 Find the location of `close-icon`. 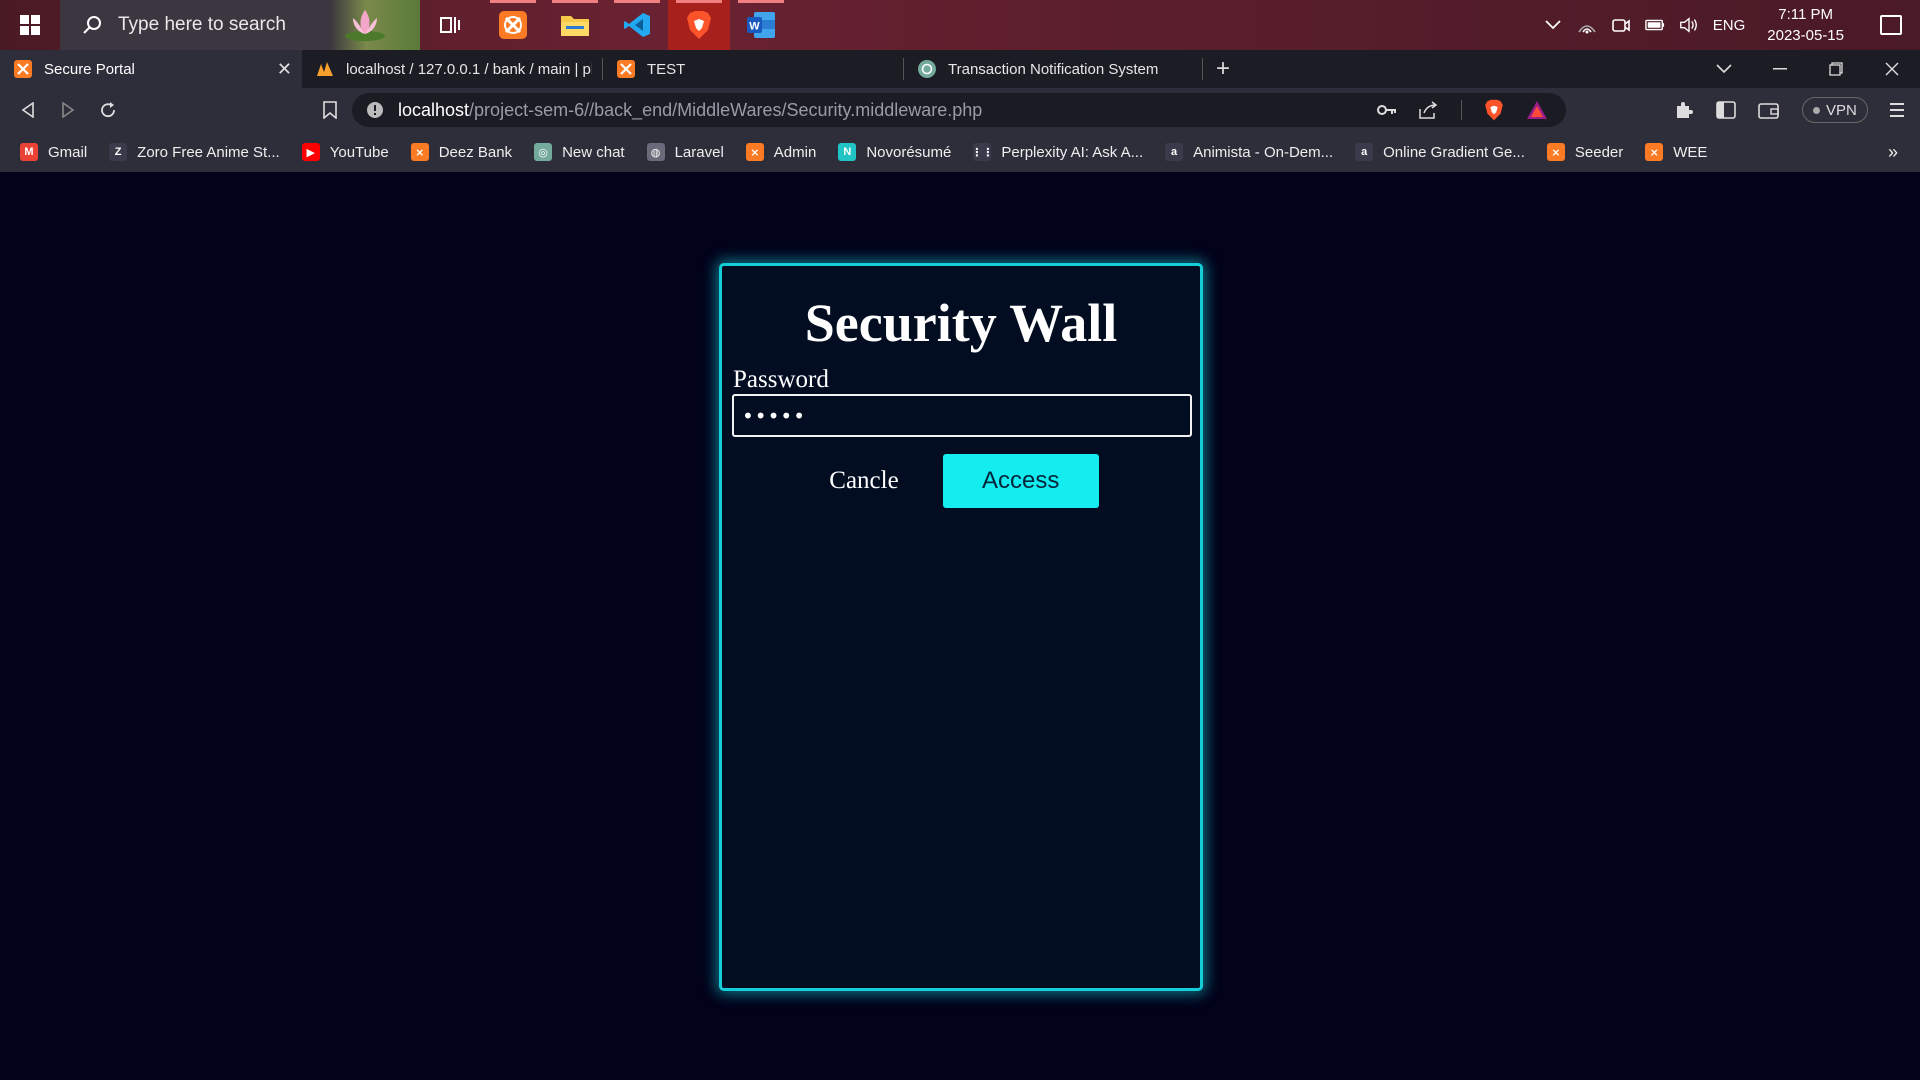

close-icon is located at coordinates (1892, 69).